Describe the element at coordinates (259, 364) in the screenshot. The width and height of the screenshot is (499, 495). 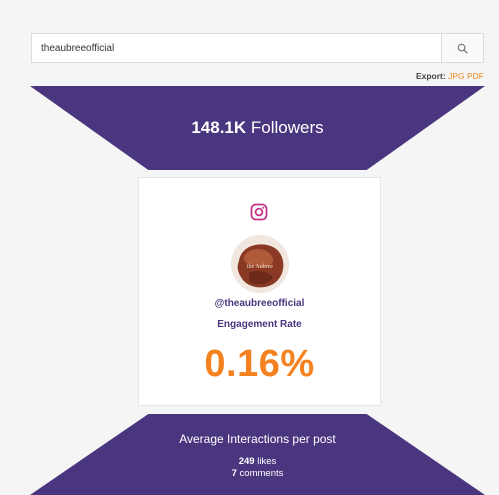
I see `engagement-value: 0.16%` at that location.